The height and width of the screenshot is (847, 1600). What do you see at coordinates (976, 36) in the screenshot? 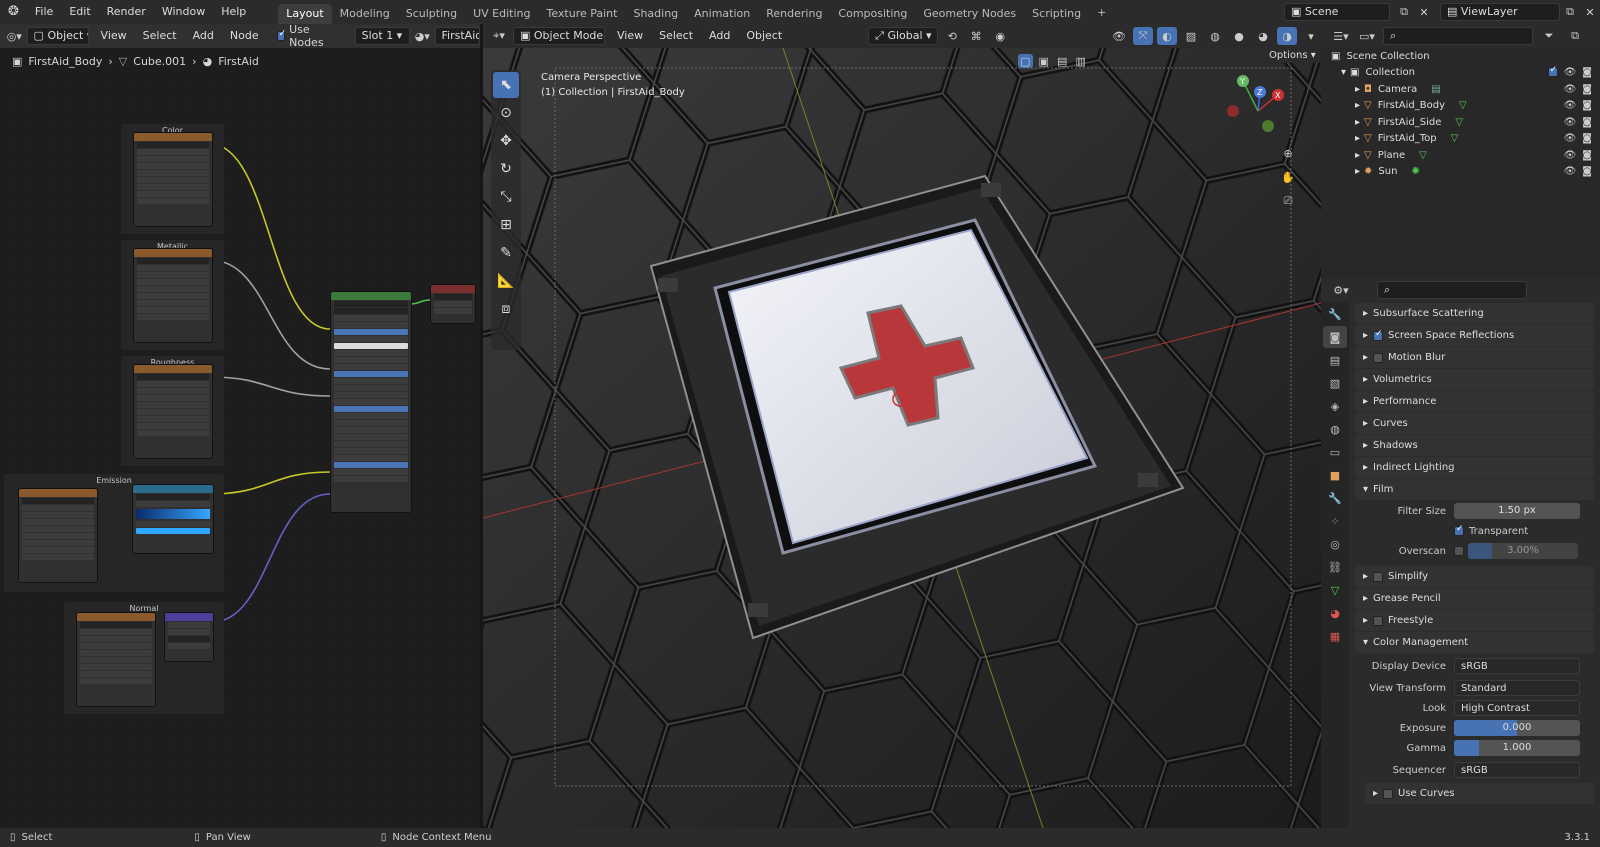
I see `snap-icon: ⌘` at bounding box center [976, 36].